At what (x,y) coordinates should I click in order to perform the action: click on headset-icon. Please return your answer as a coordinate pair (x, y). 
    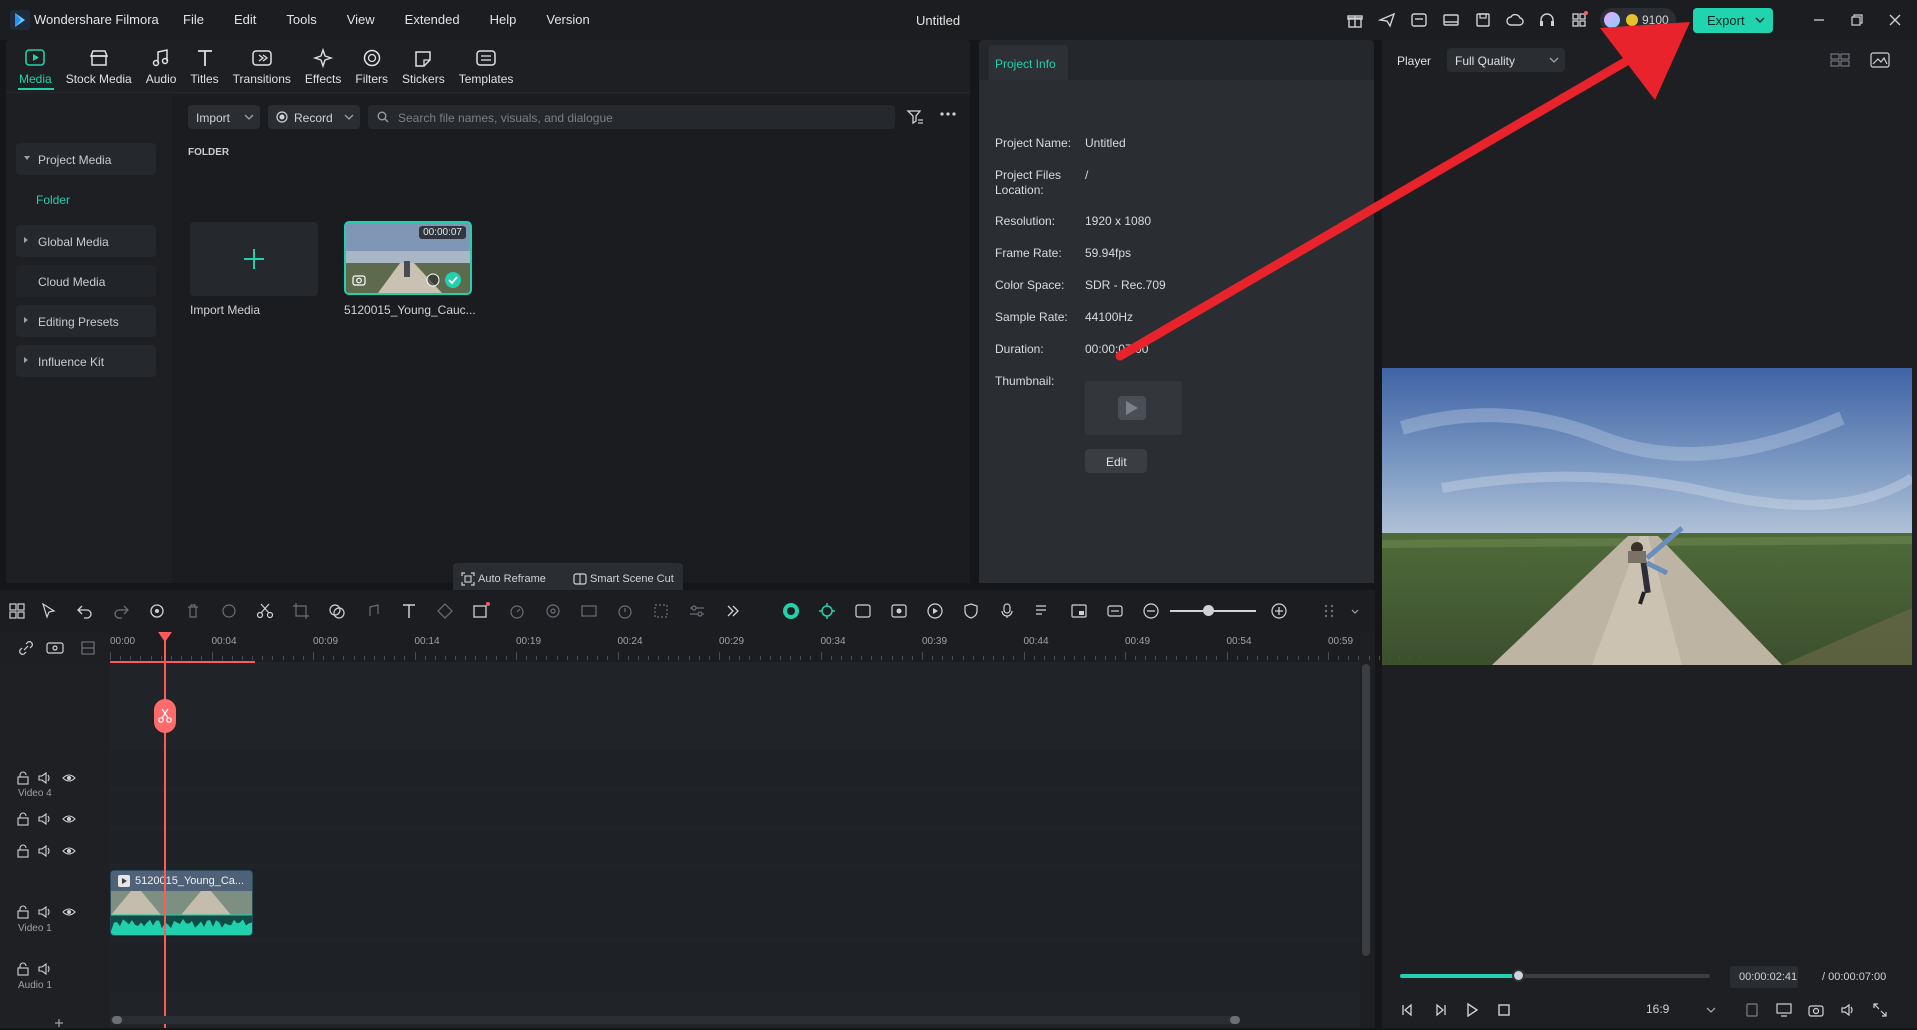
    Looking at the image, I should click on (1547, 20).